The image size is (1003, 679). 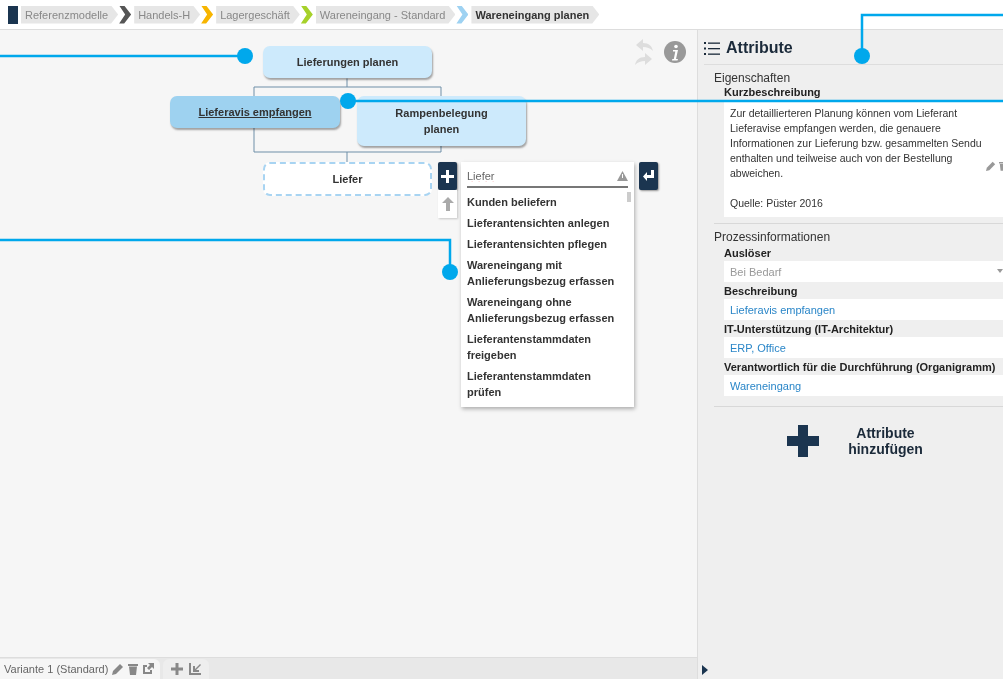 I want to click on source-text: Quelle: Püster 2016, so click(x=777, y=203).